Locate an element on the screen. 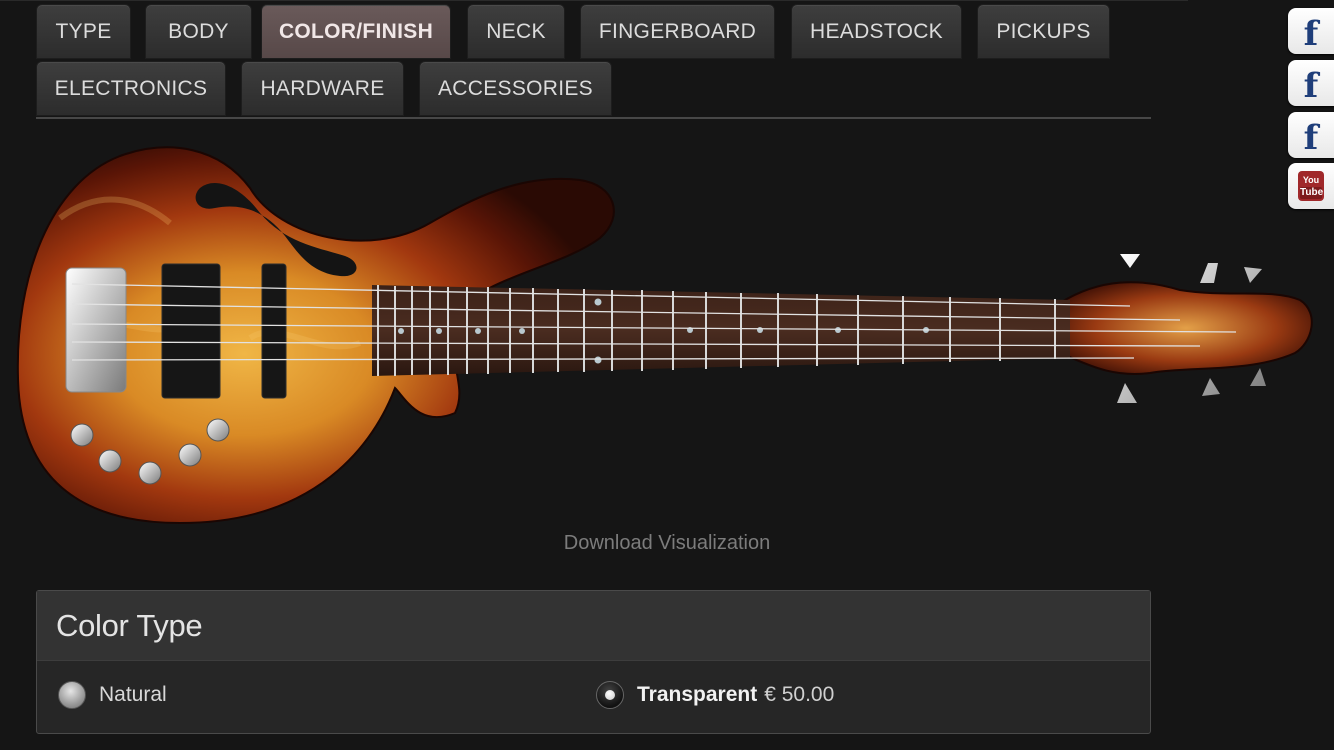 This screenshot has height=750, width=1334. option-natural: Natural is located at coordinates (112, 695).